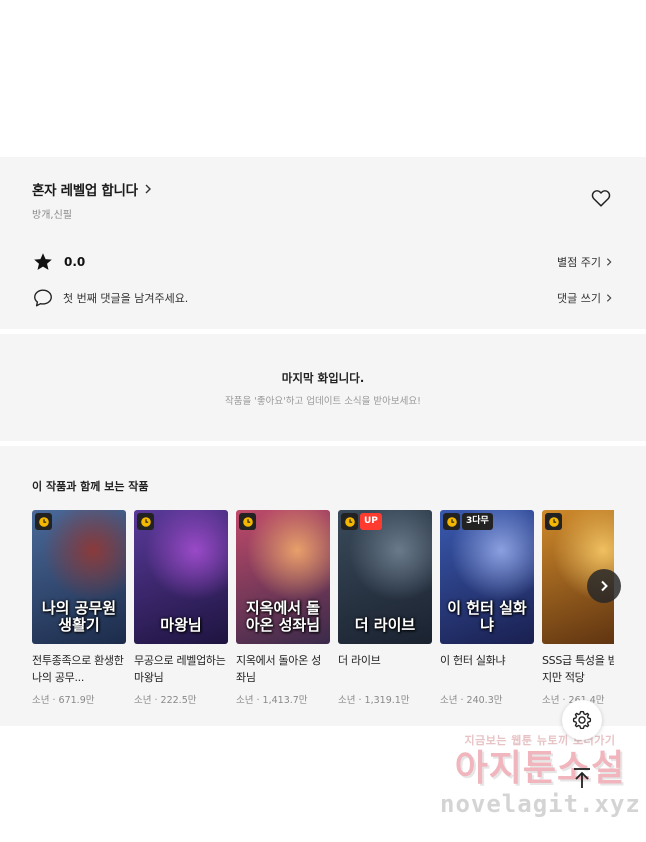 This screenshot has width=646, height=842. Describe the element at coordinates (578, 608) in the screenshot. I see `recommendation-card: SSS급 특성을 받았지만 적당소년 · 261.4만` at that location.